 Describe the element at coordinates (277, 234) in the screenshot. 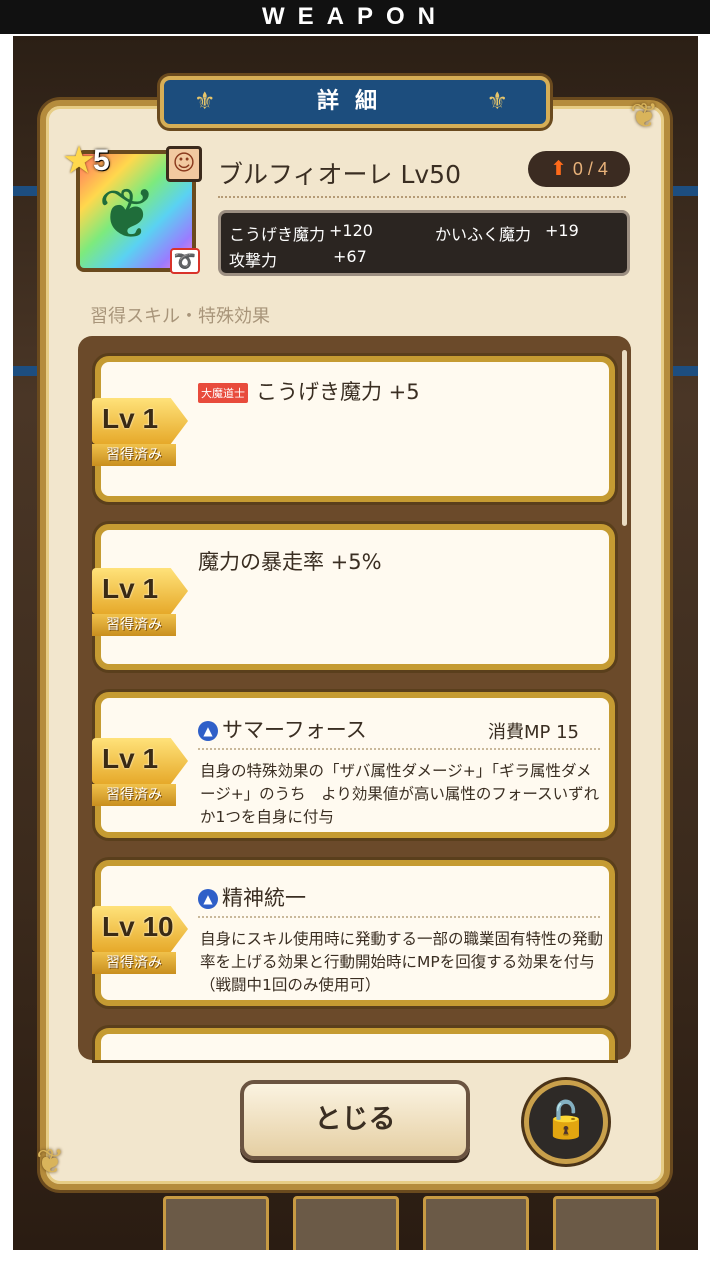

I see `stat-label: こうげき魔力` at that location.